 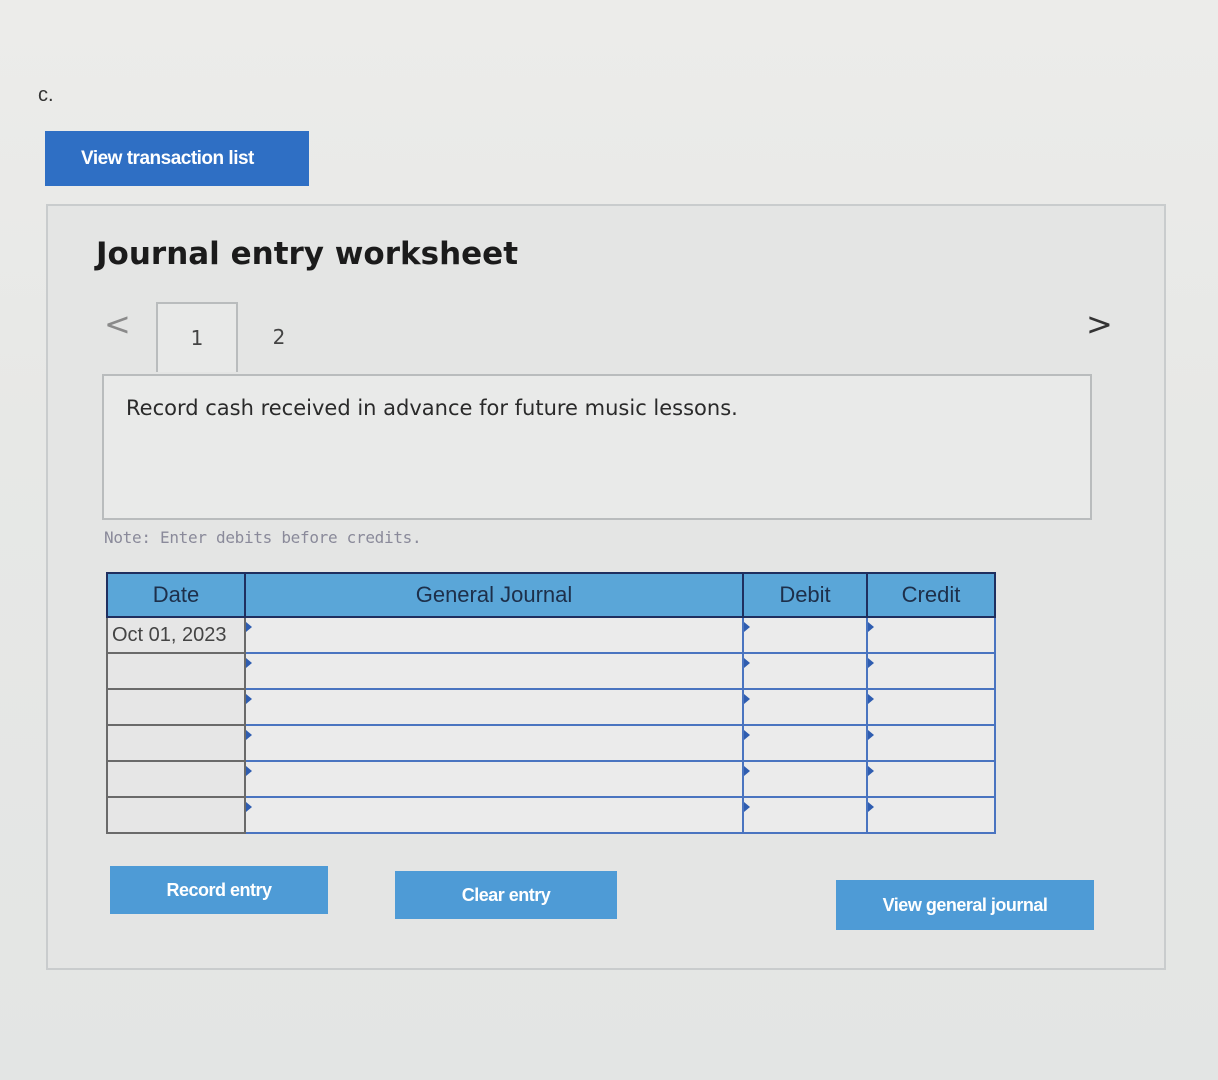 I want to click on view-transaction-list-button: View transaction list, so click(x=177, y=158).